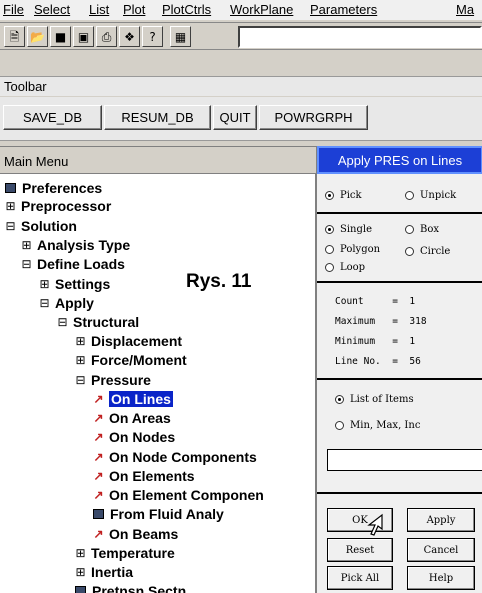 The image size is (482, 593). Describe the element at coordinates (375, 524) in the screenshot. I see `mouse-cursor-icon` at that location.